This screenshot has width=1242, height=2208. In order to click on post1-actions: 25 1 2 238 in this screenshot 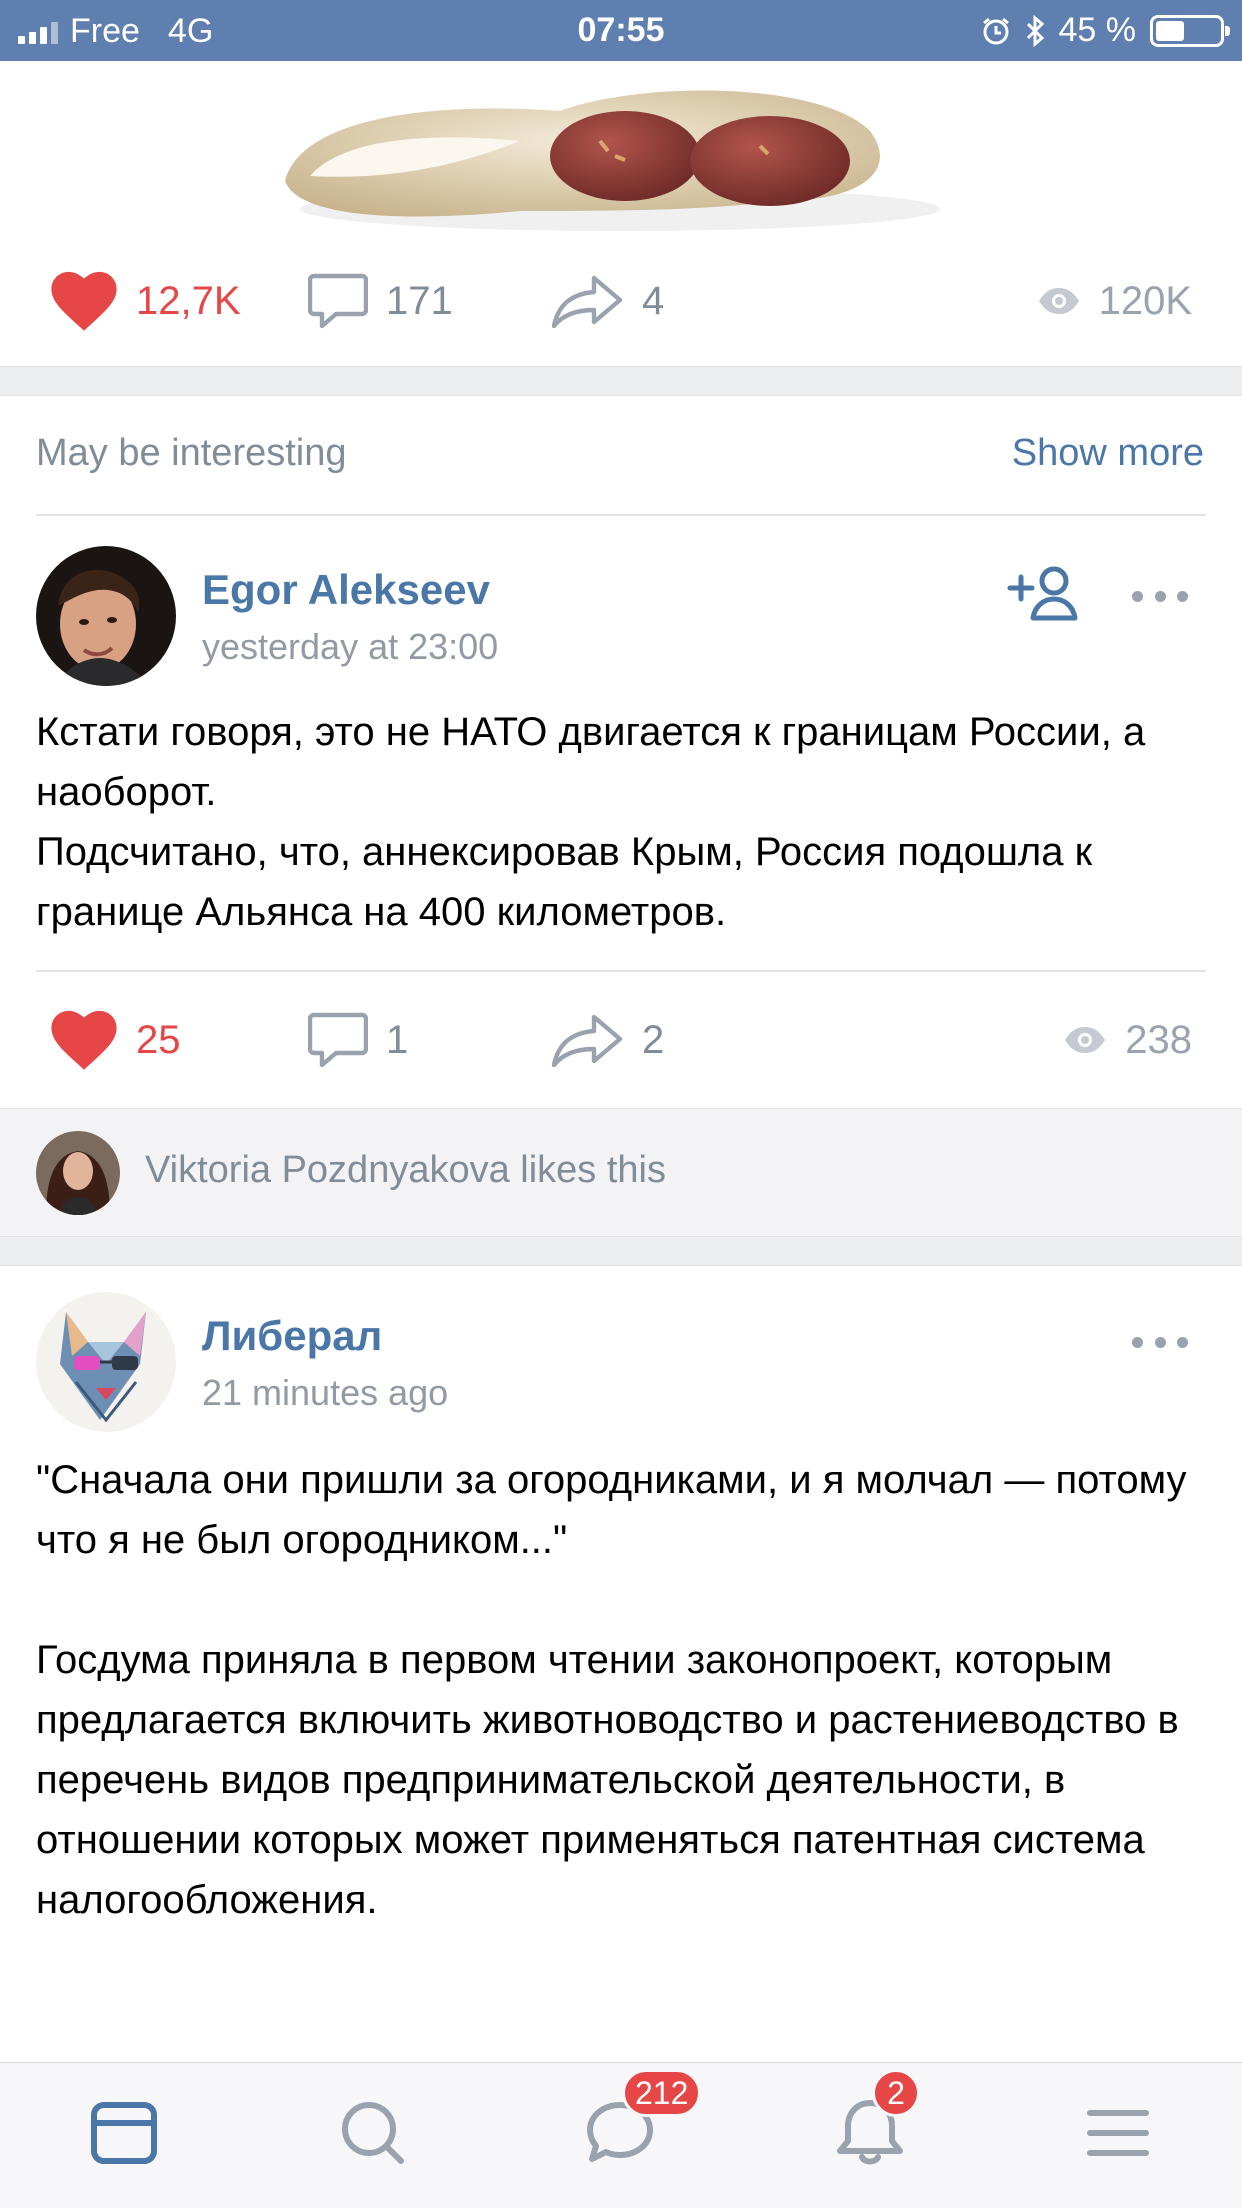, I will do `click(621, 1040)`.